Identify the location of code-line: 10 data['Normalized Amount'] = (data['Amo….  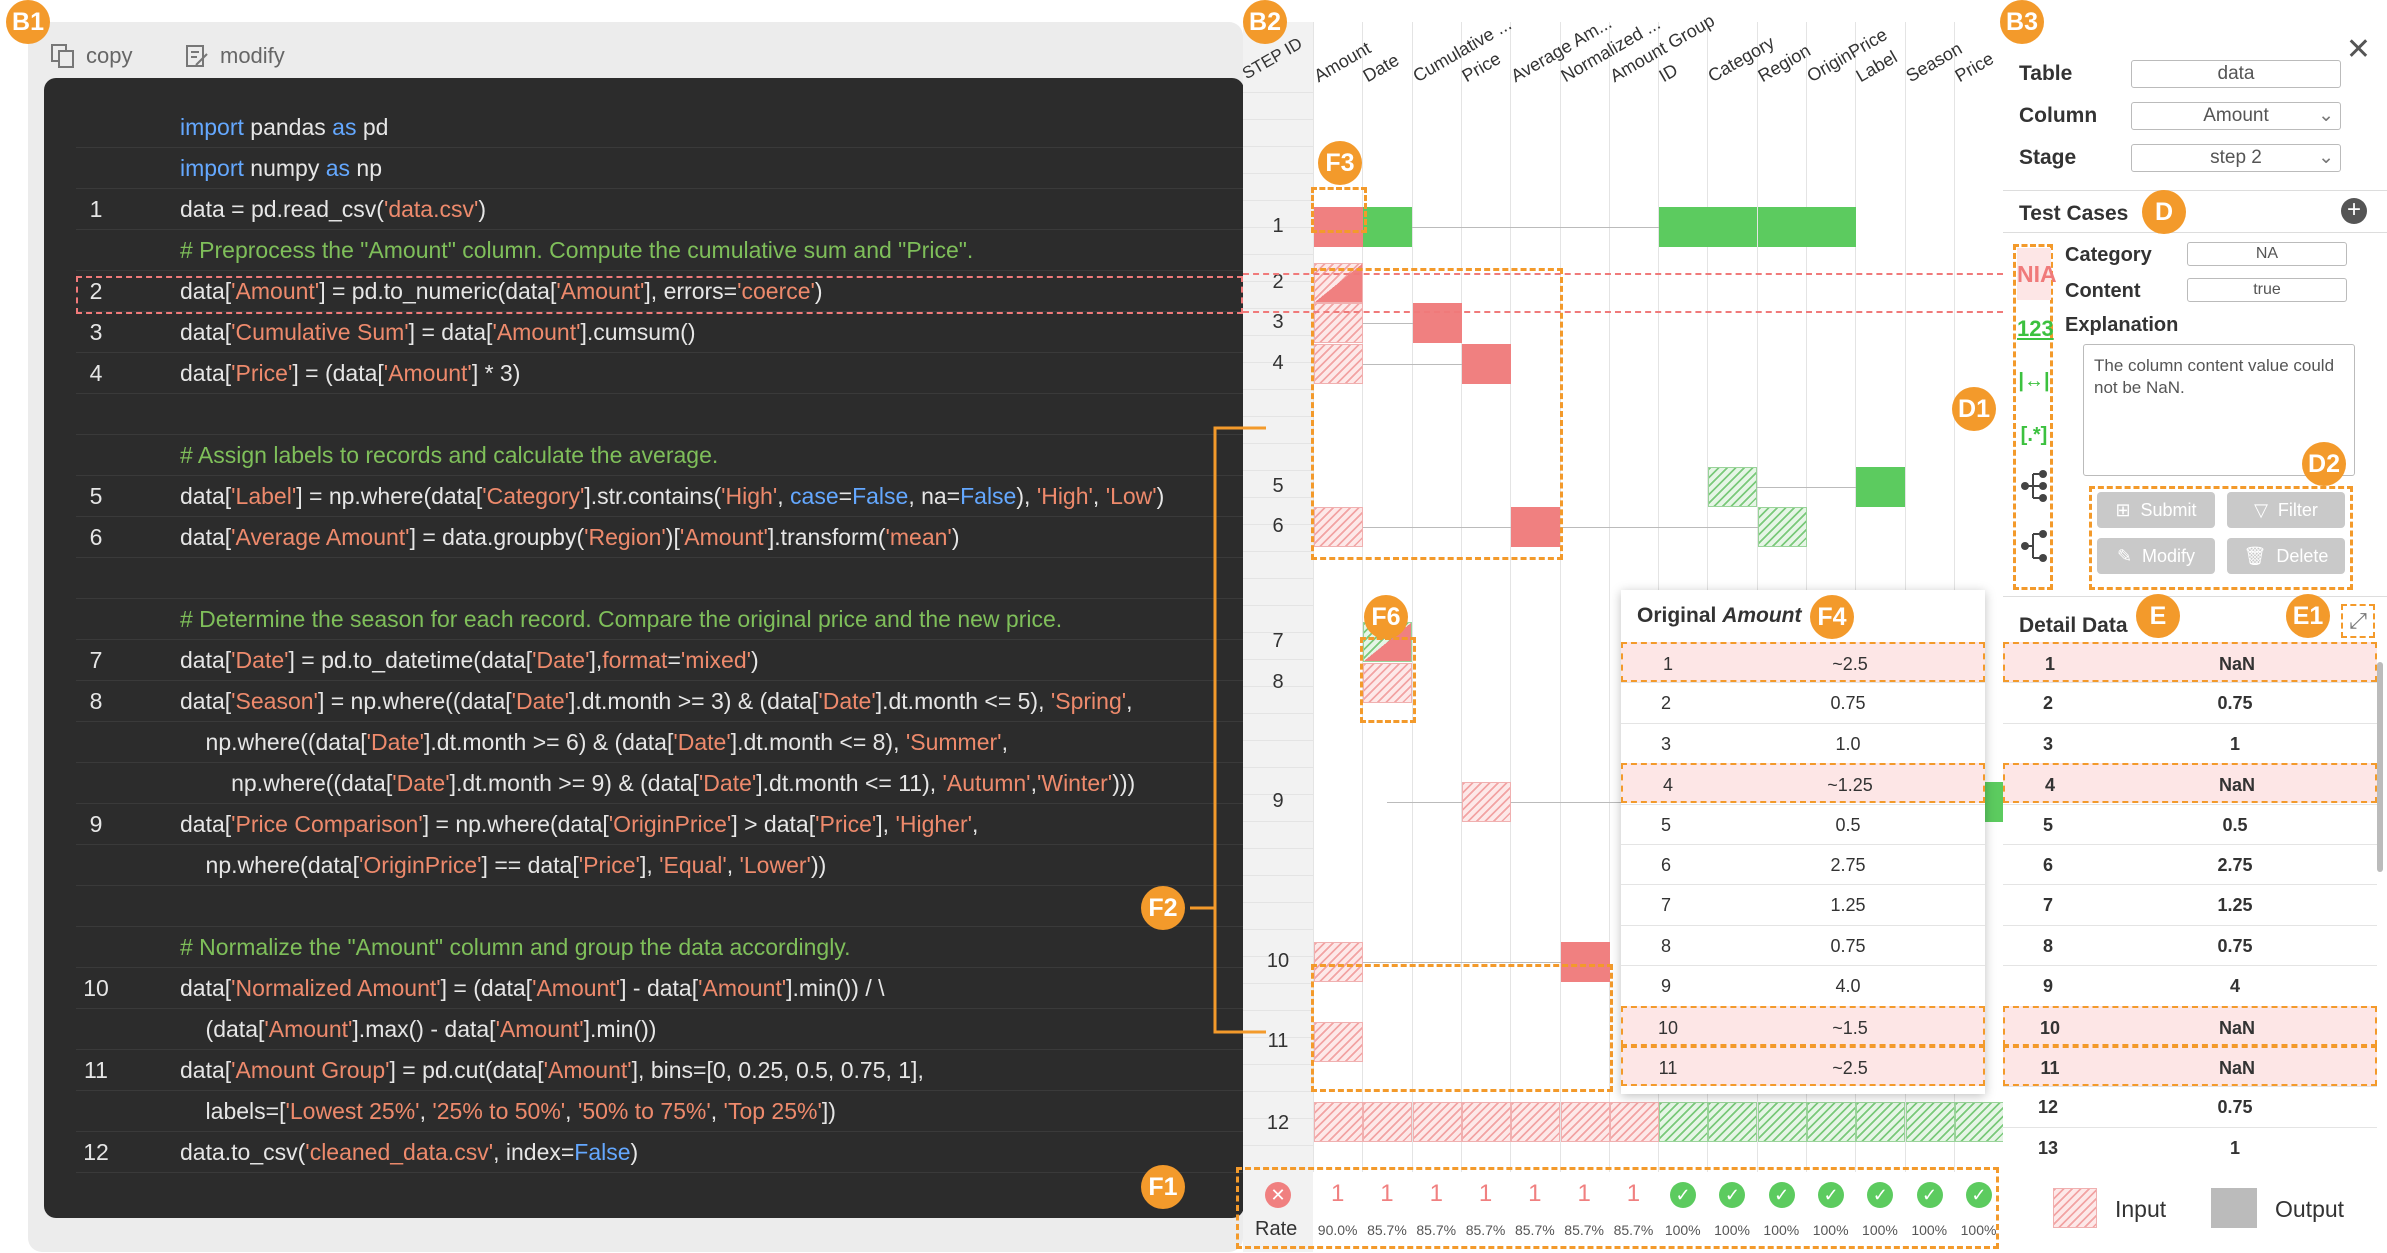
(660, 988).